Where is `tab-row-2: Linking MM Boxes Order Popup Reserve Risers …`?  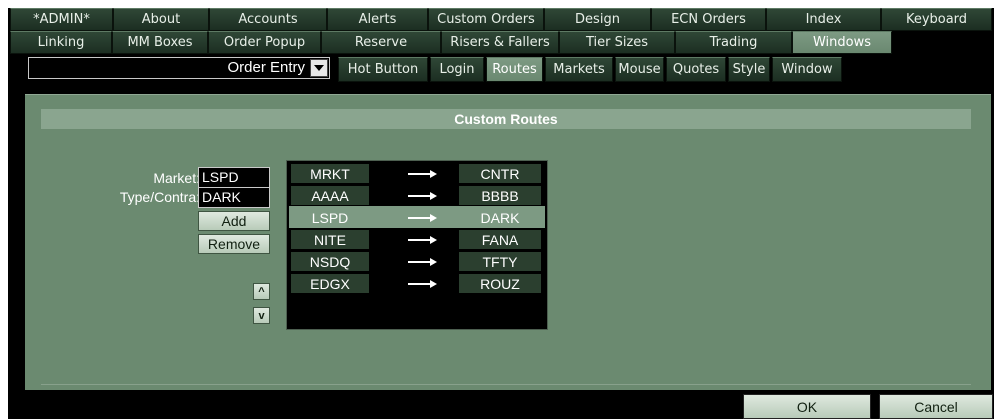
tab-row-2: Linking MM Boxes Order Popup Reserve Risers … is located at coordinates (501, 43).